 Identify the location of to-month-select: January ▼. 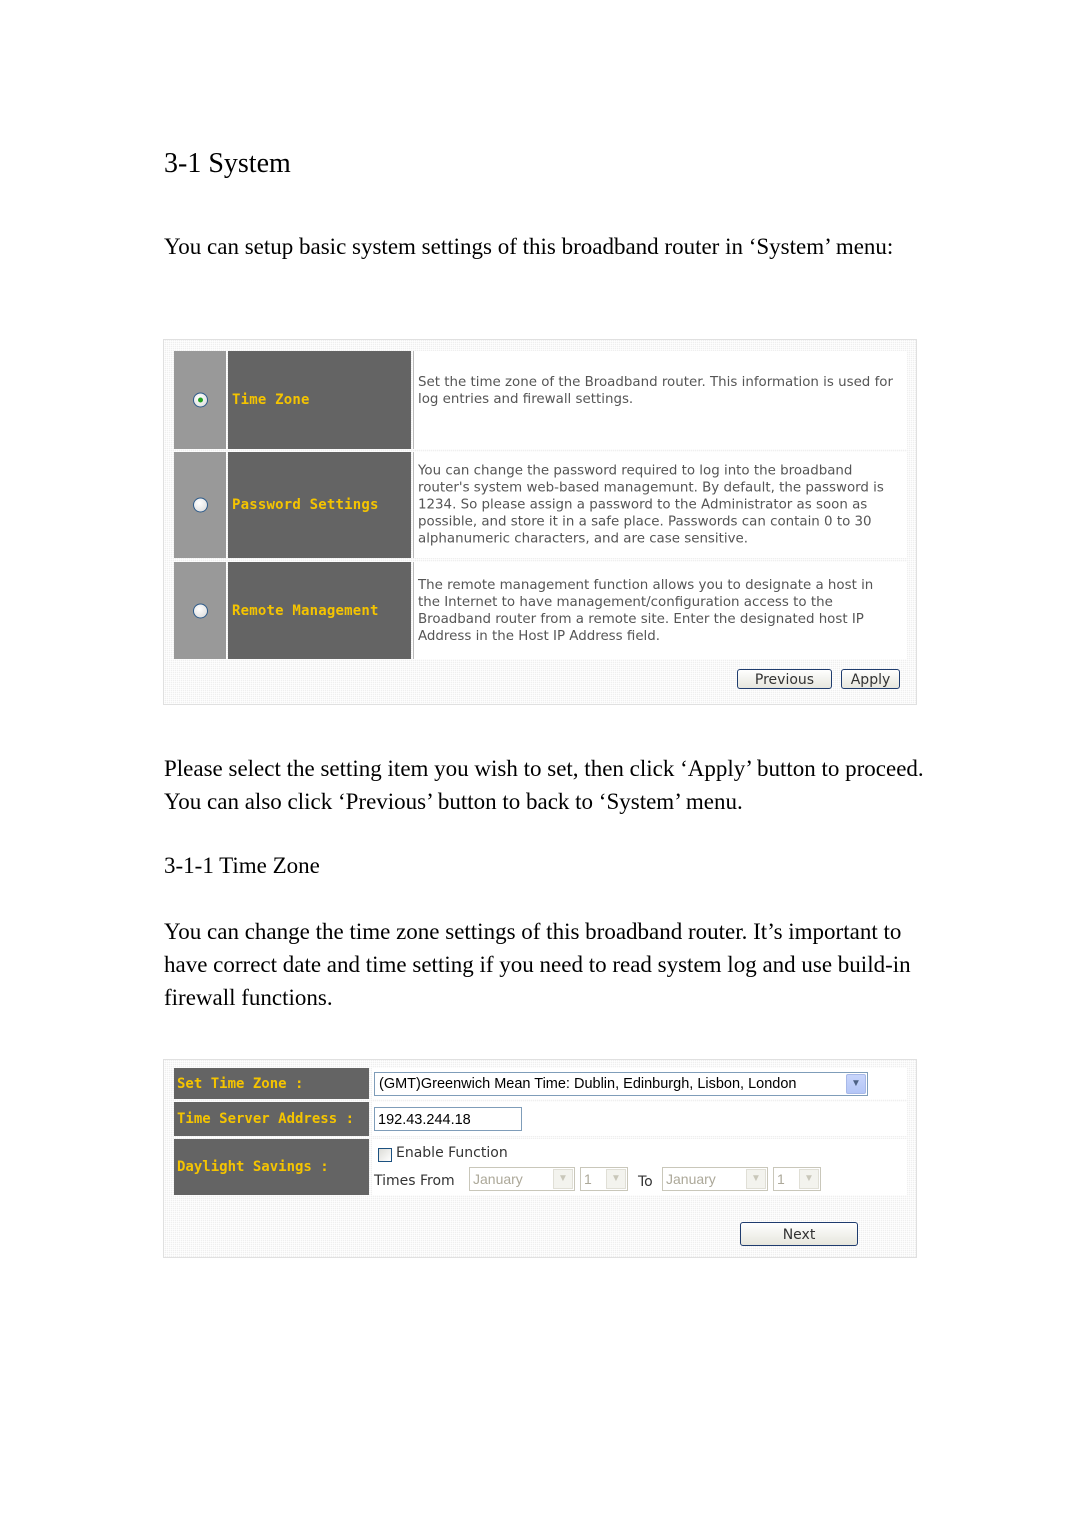
(715, 1179).